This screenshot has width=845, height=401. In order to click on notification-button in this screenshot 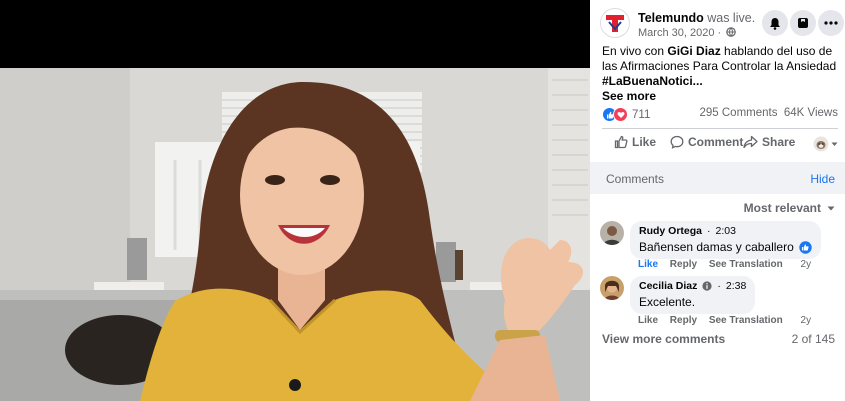, I will do `click(775, 23)`.